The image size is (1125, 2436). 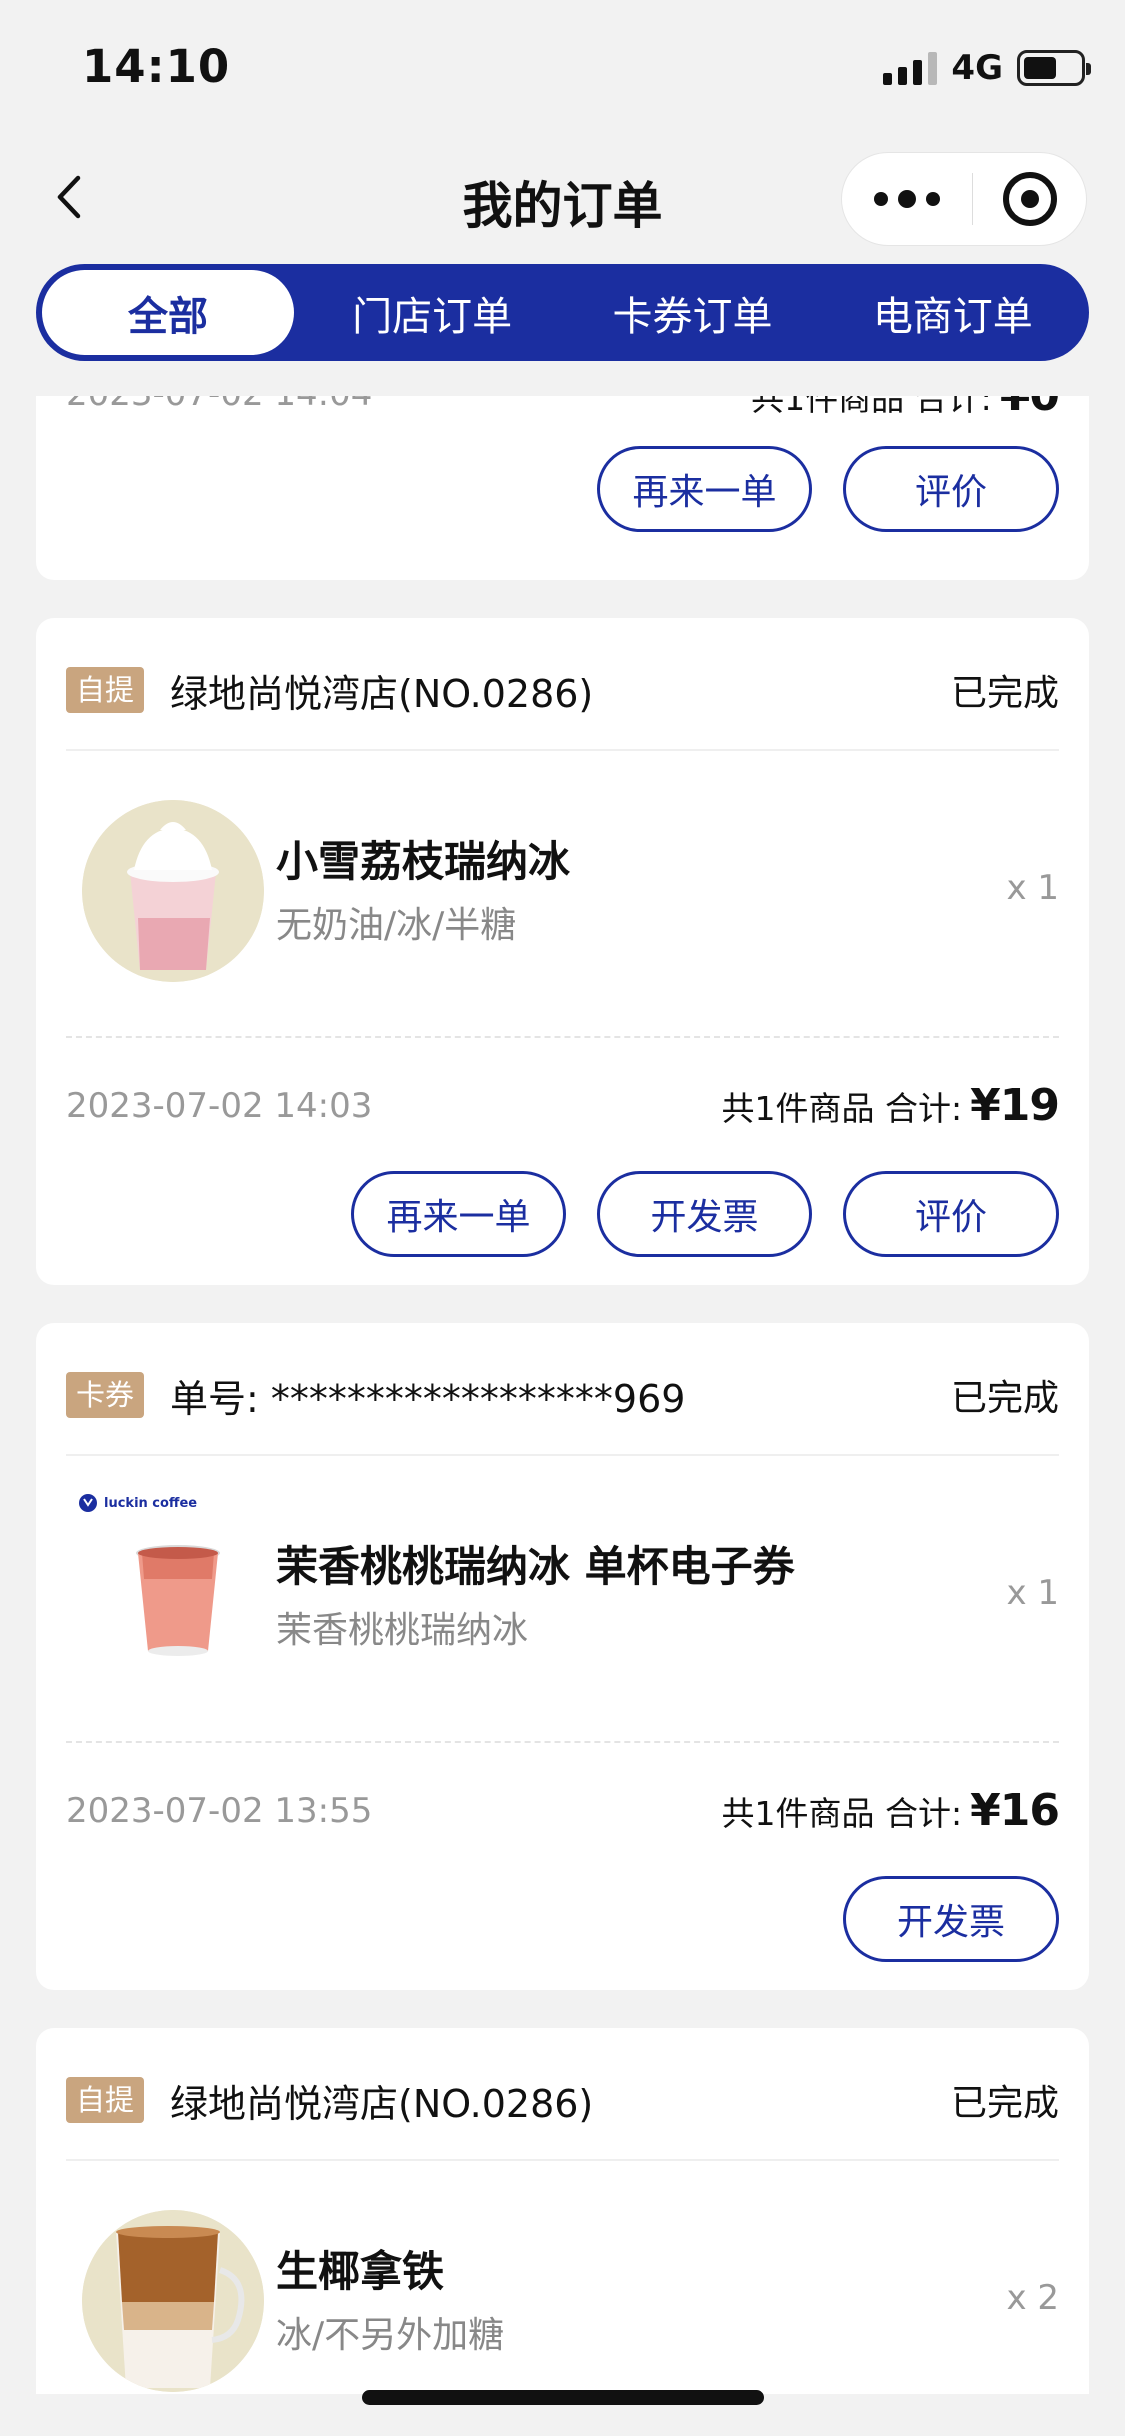 I want to click on brand-name: luckin coffee, so click(x=151, y=1503).